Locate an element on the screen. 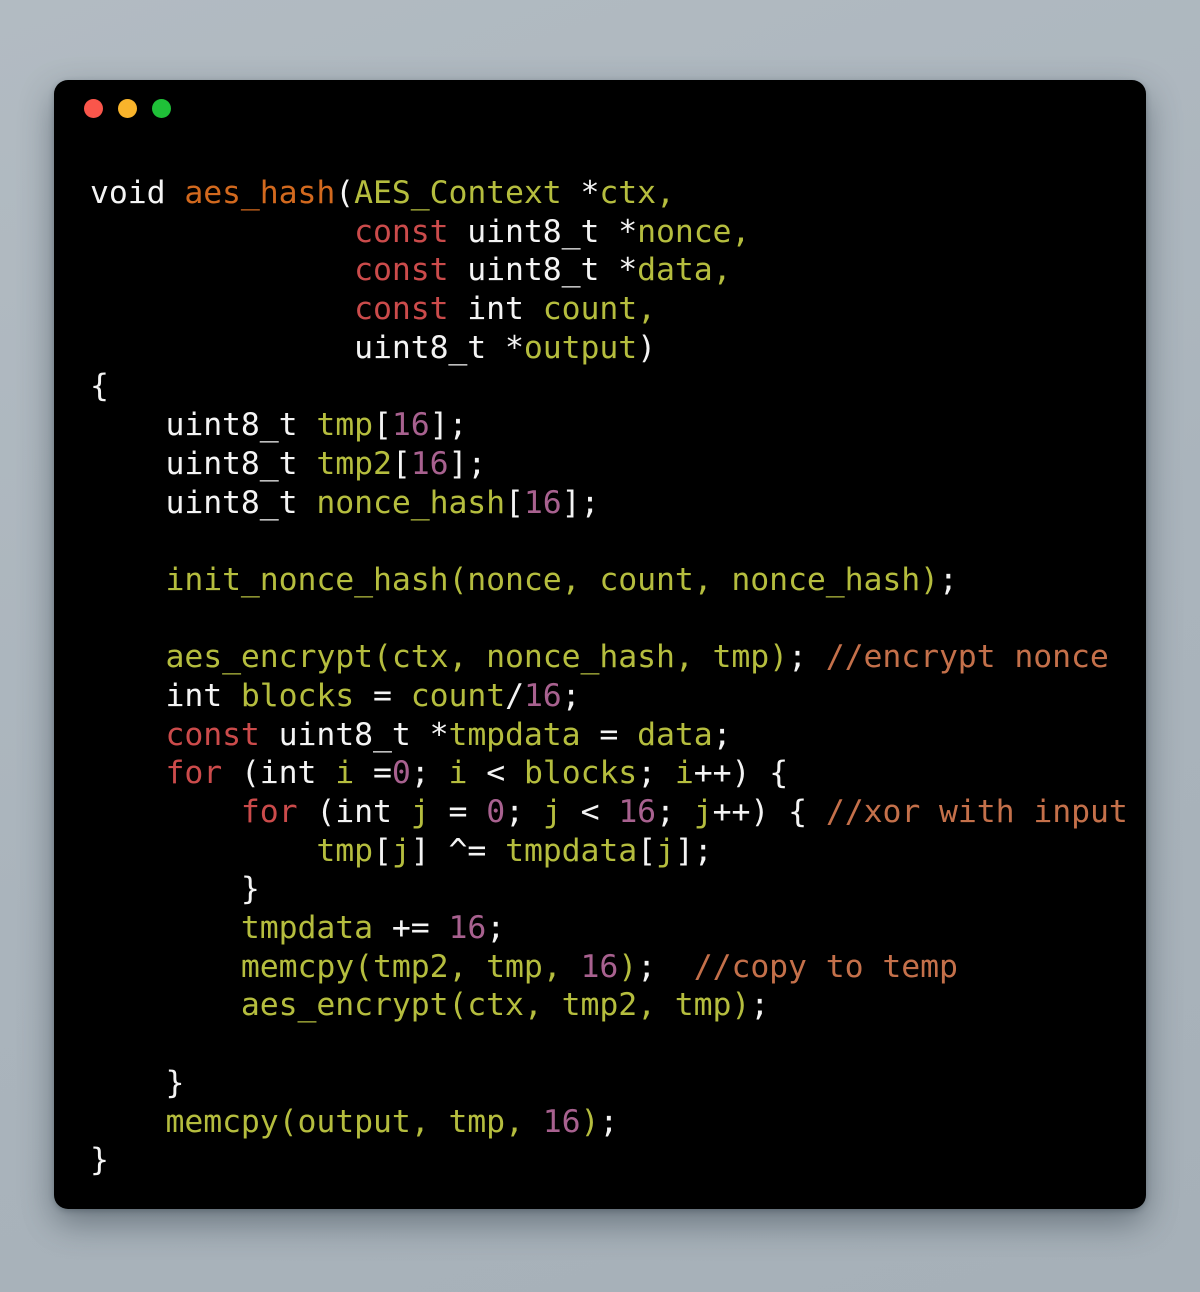 The height and width of the screenshot is (1292, 1200). code-line: void aes_hash(AES_Context *ctx, is located at coordinates (609, 193).